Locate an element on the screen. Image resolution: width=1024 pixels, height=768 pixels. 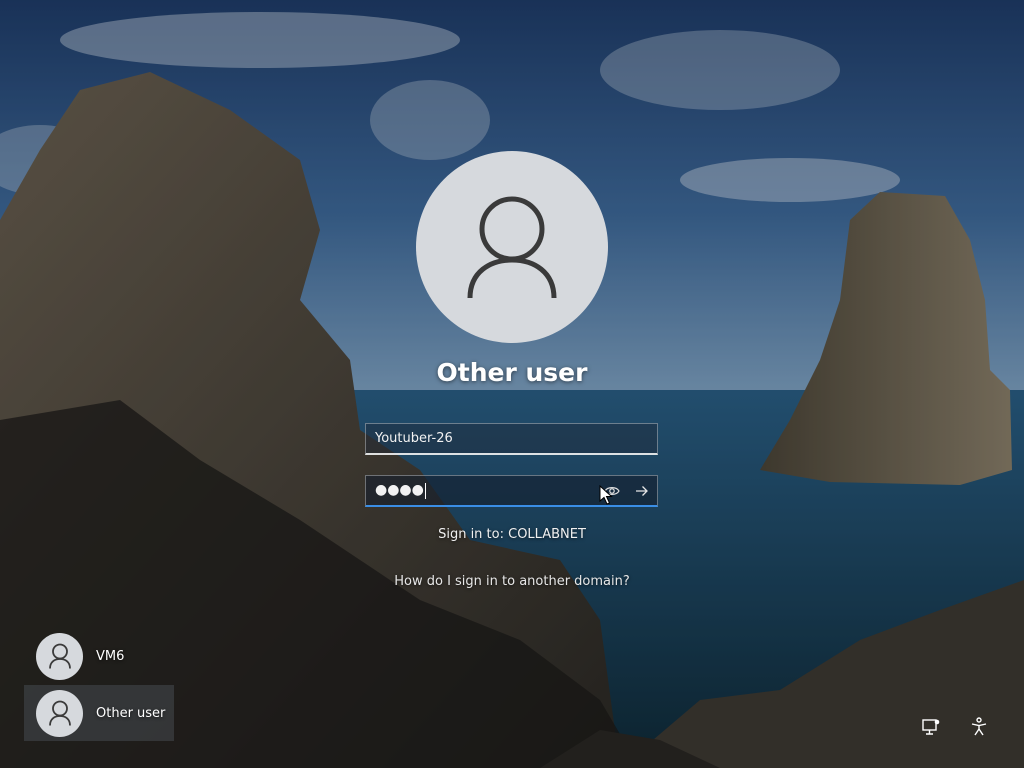
network-button is located at coordinates (931, 727).